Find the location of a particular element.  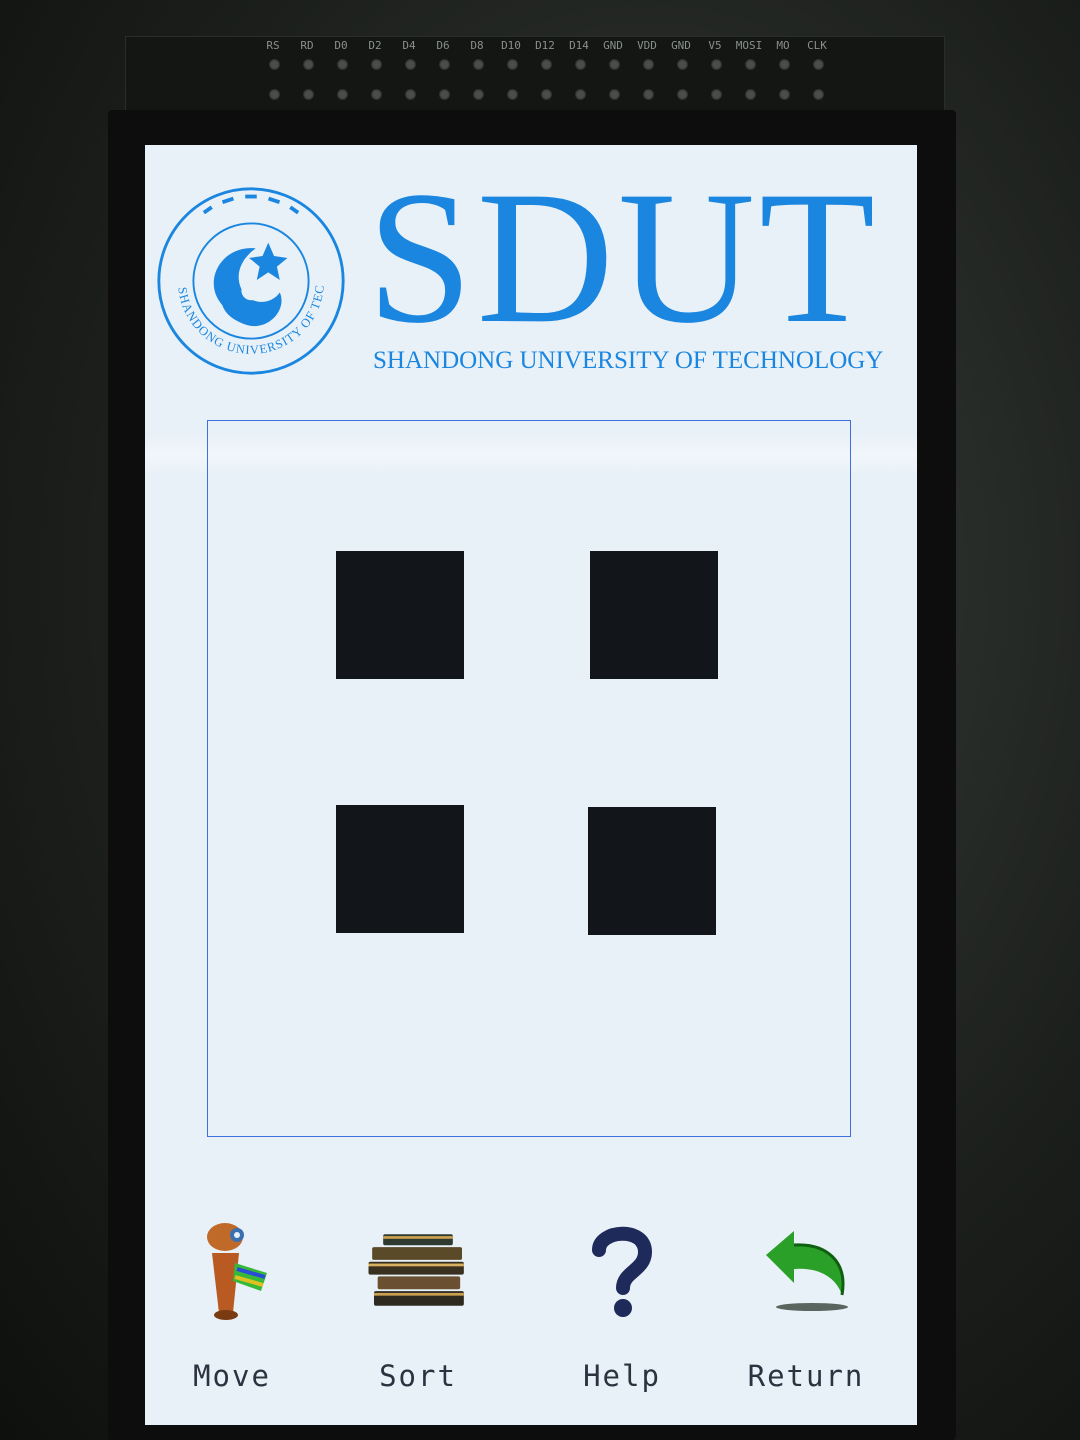

move-label: Move is located at coordinates (232, 1376).